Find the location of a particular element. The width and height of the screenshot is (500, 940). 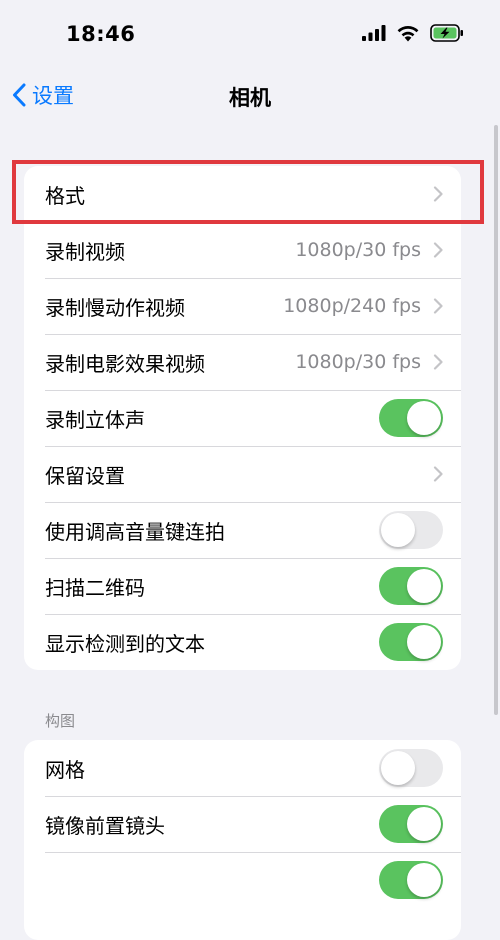

row-label: 保留设置 is located at coordinates (85, 475).